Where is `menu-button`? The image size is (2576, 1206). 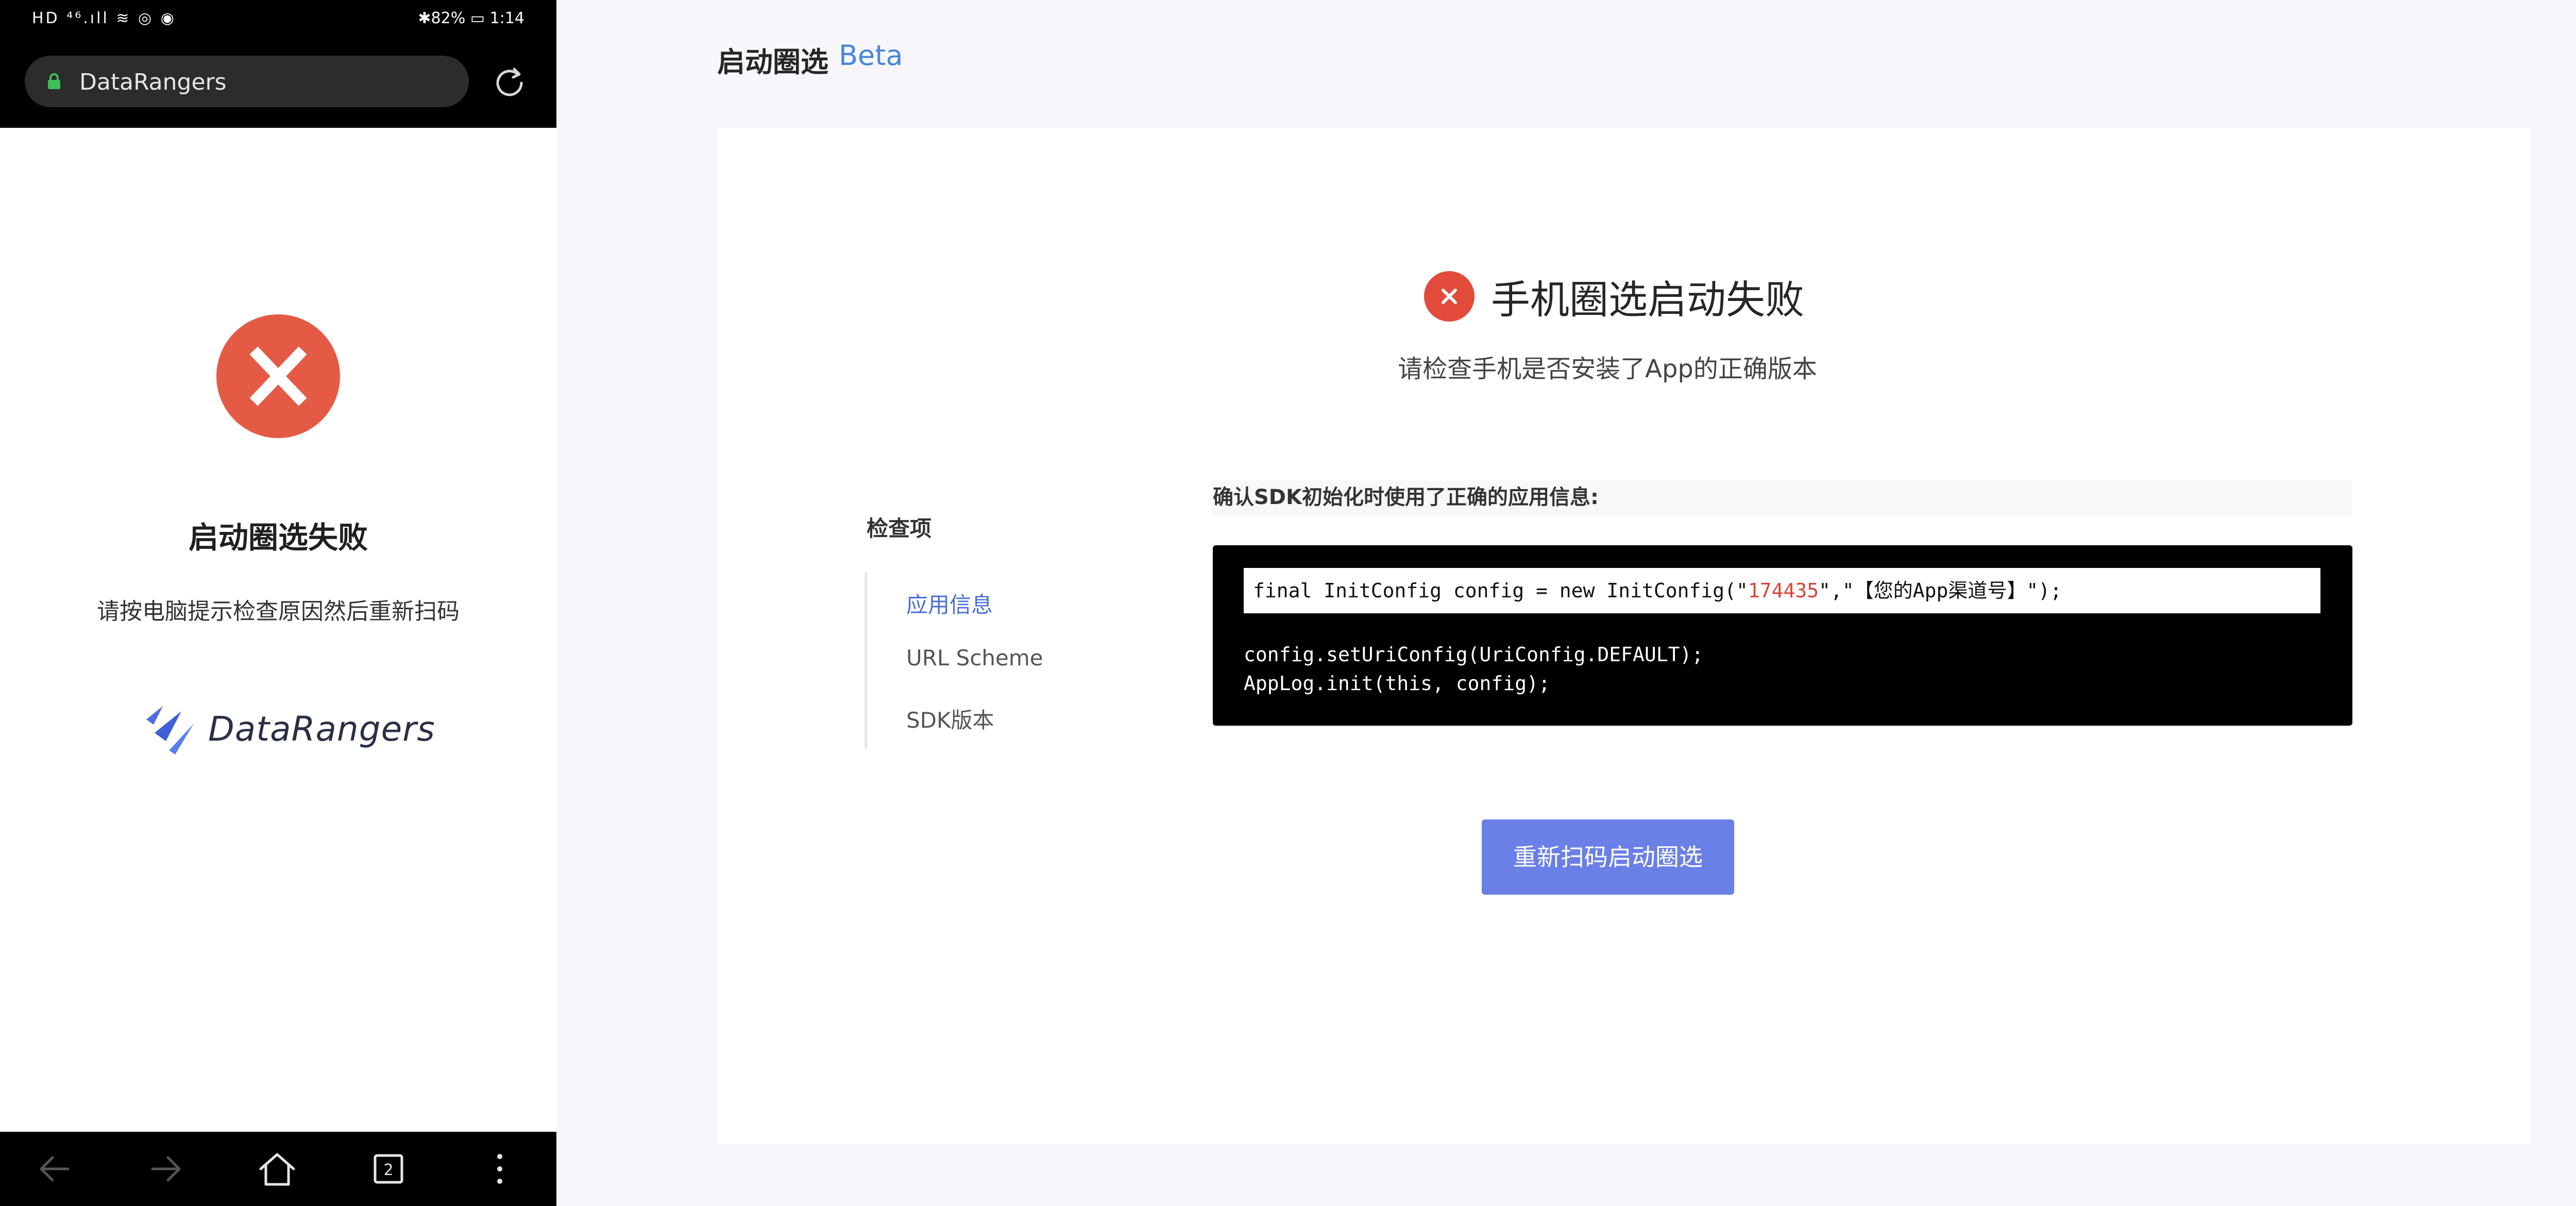 menu-button is located at coordinates (499, 1169).